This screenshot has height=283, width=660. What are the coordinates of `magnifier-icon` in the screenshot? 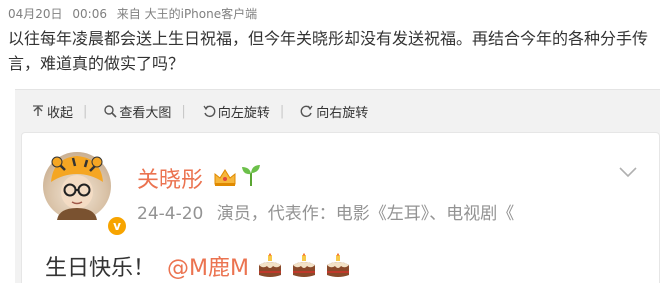 It's located at (110, 111).